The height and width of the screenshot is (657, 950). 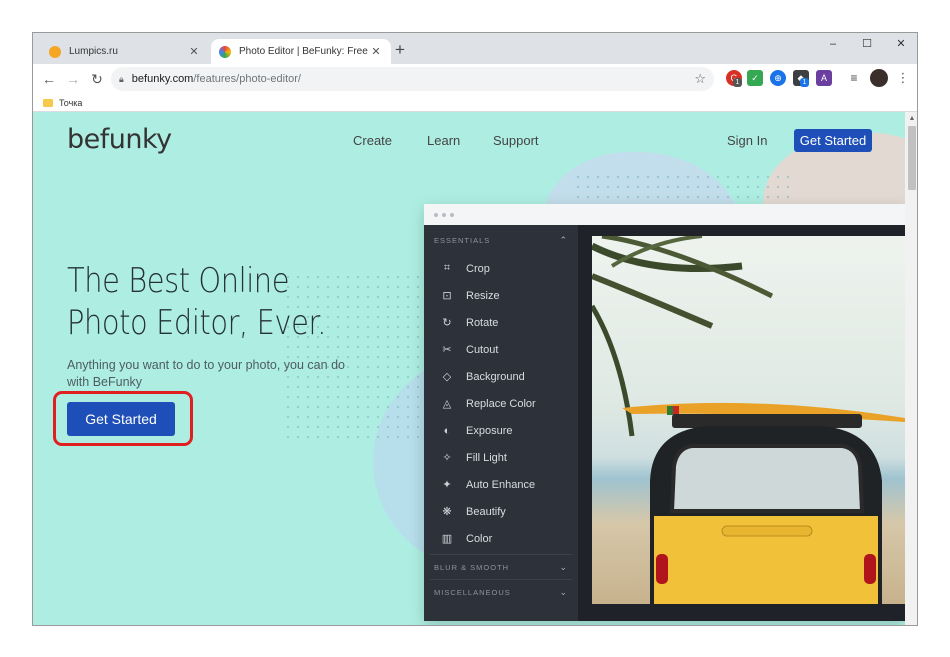 What do you see at coordinates (912, 158) in the screenshot?
I see `scroll-thumb` at bounding box center [912, 158].